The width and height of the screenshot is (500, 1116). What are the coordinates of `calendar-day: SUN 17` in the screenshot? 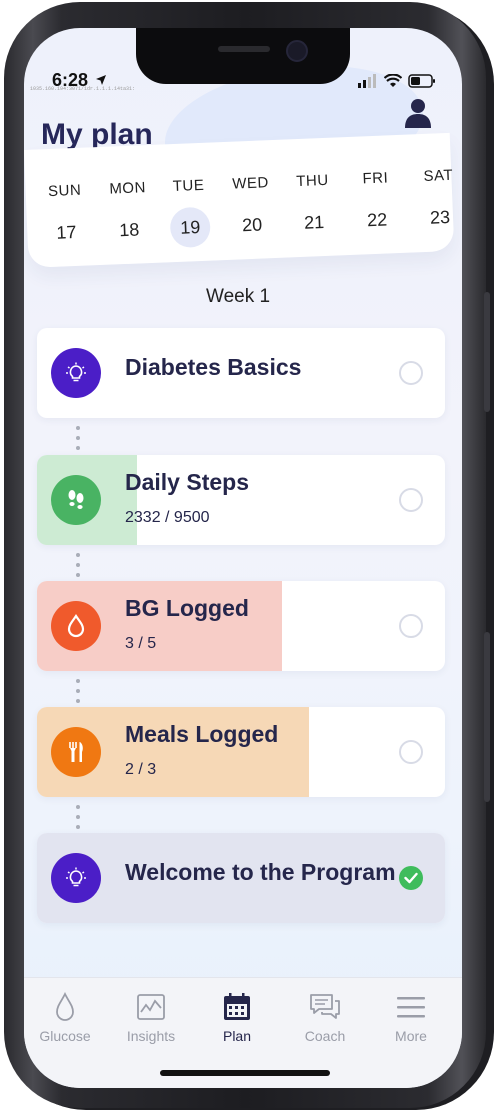 It's located at (65, 217).